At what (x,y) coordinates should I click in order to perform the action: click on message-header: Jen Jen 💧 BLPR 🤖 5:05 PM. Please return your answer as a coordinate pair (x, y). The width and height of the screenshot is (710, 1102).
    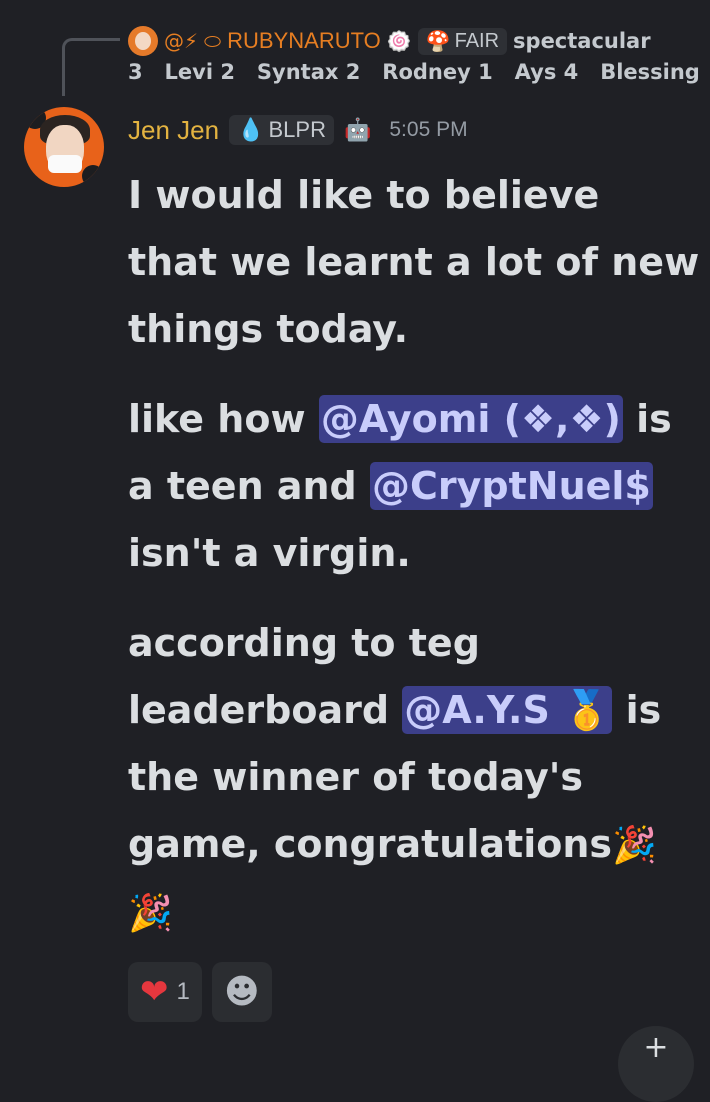
    Looking at the image, I should click on (298, 130).